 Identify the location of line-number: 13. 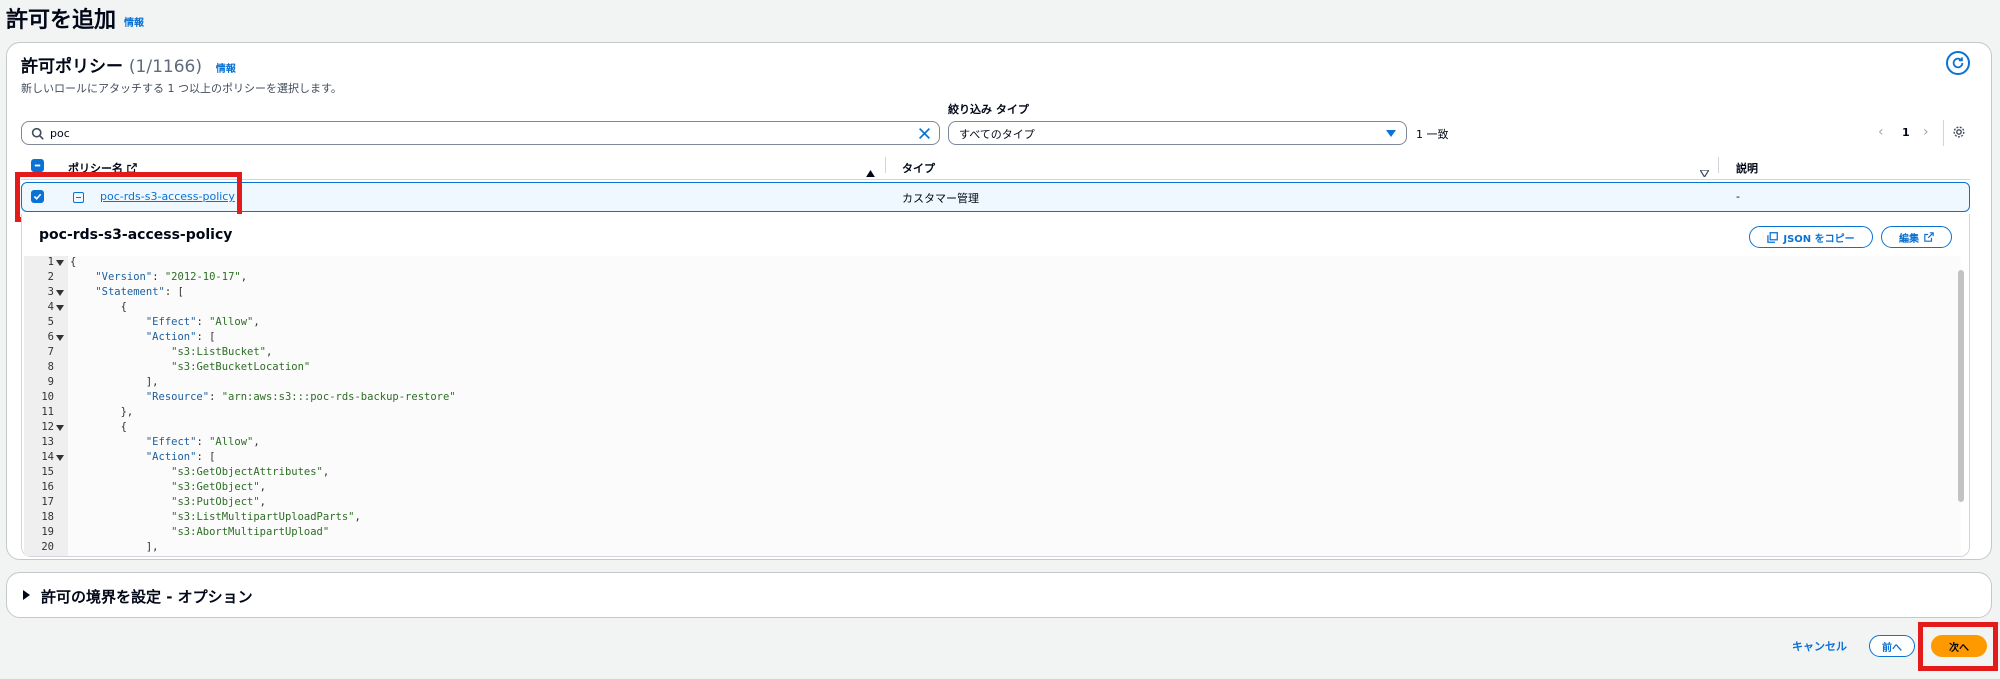
(47, 442).